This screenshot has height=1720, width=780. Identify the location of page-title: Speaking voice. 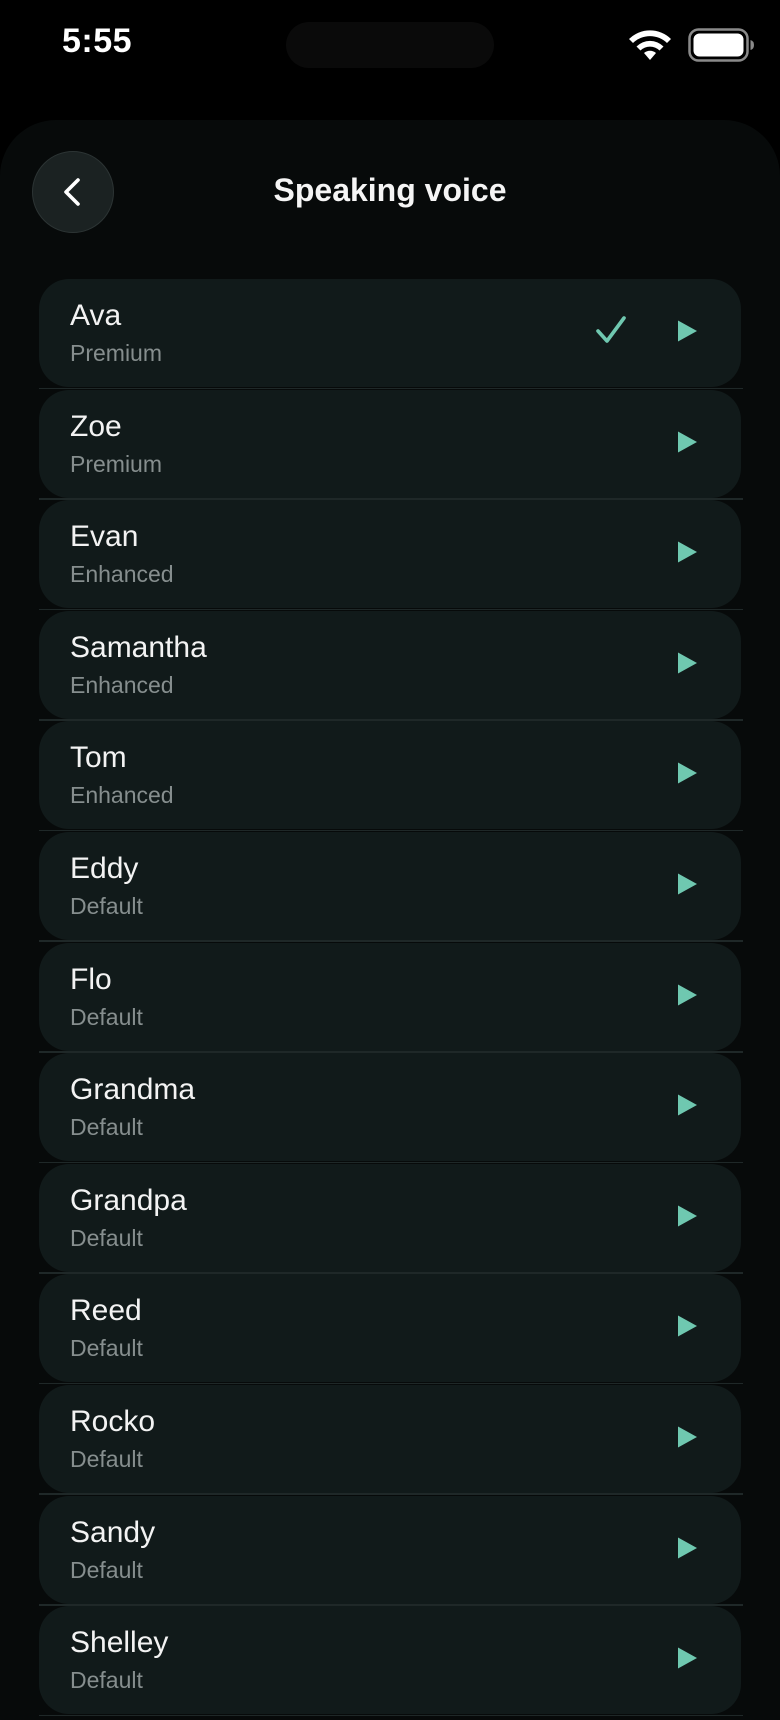
(390, 190).